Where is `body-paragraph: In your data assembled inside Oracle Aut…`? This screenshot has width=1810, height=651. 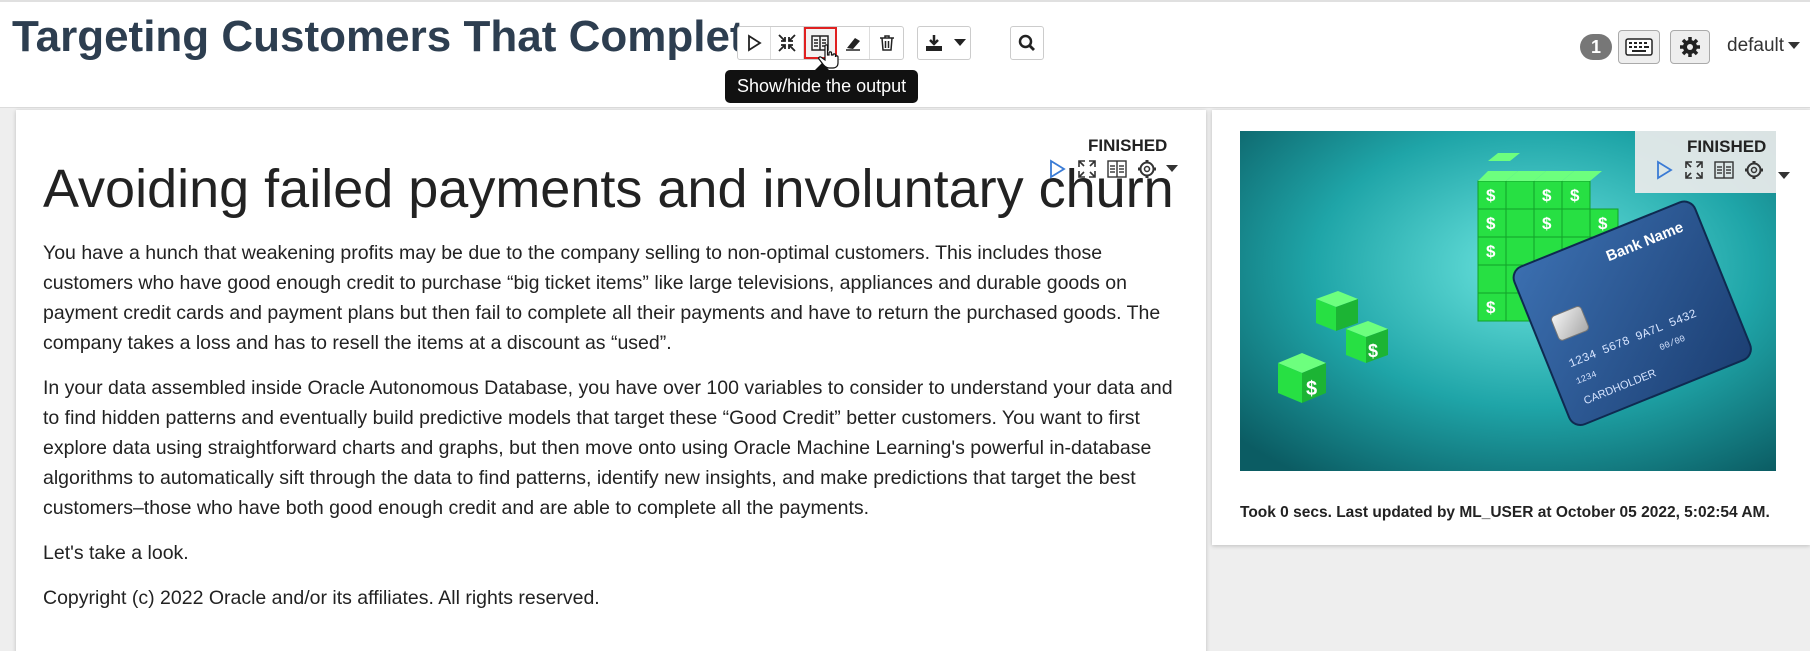
body-paragraph: In your data assembled inside Oracle Aut… is located at coordinates (608, 448).